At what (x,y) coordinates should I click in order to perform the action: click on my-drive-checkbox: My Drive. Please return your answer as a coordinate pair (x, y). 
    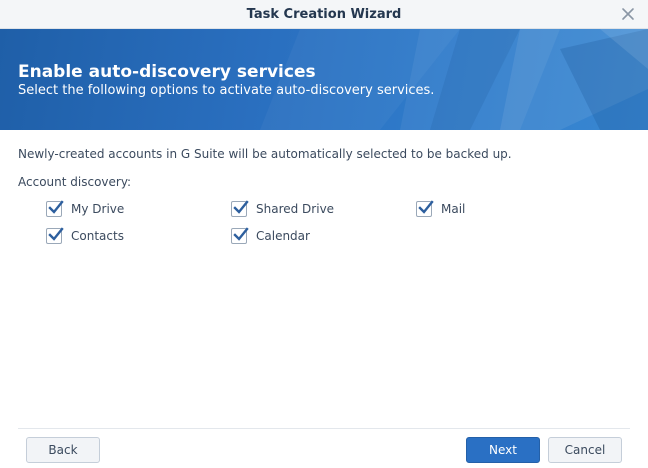
    Looking at the image, I should click on (85, 209).